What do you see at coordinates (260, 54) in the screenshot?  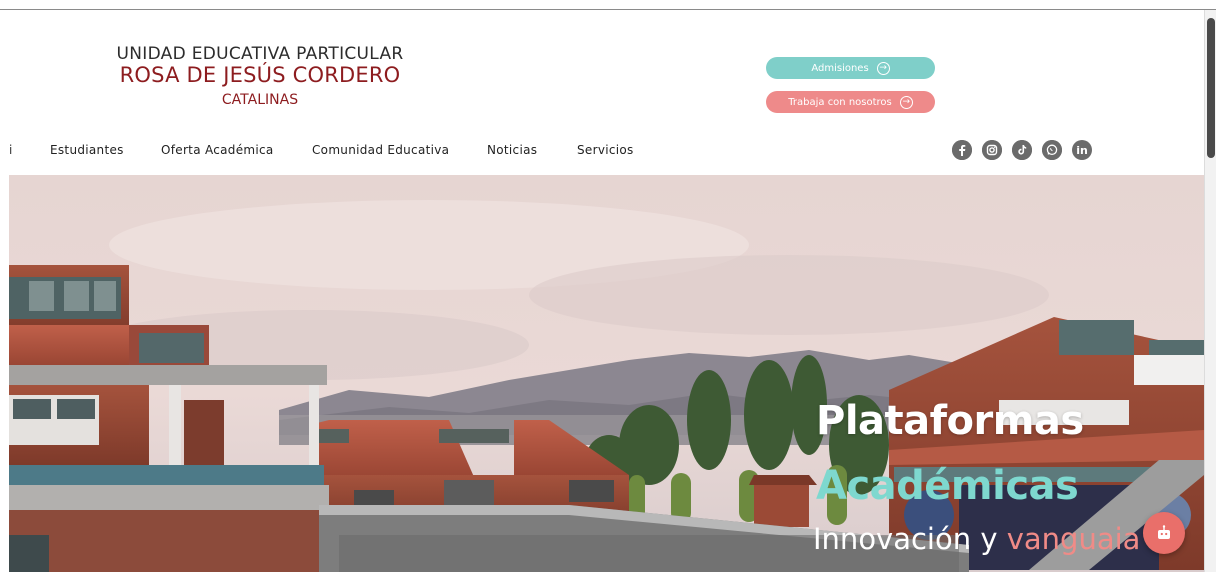 I see `logo-line-1: UNIDAD EDUCATIVA PARTICULAR` at bounding box center [260, 54].